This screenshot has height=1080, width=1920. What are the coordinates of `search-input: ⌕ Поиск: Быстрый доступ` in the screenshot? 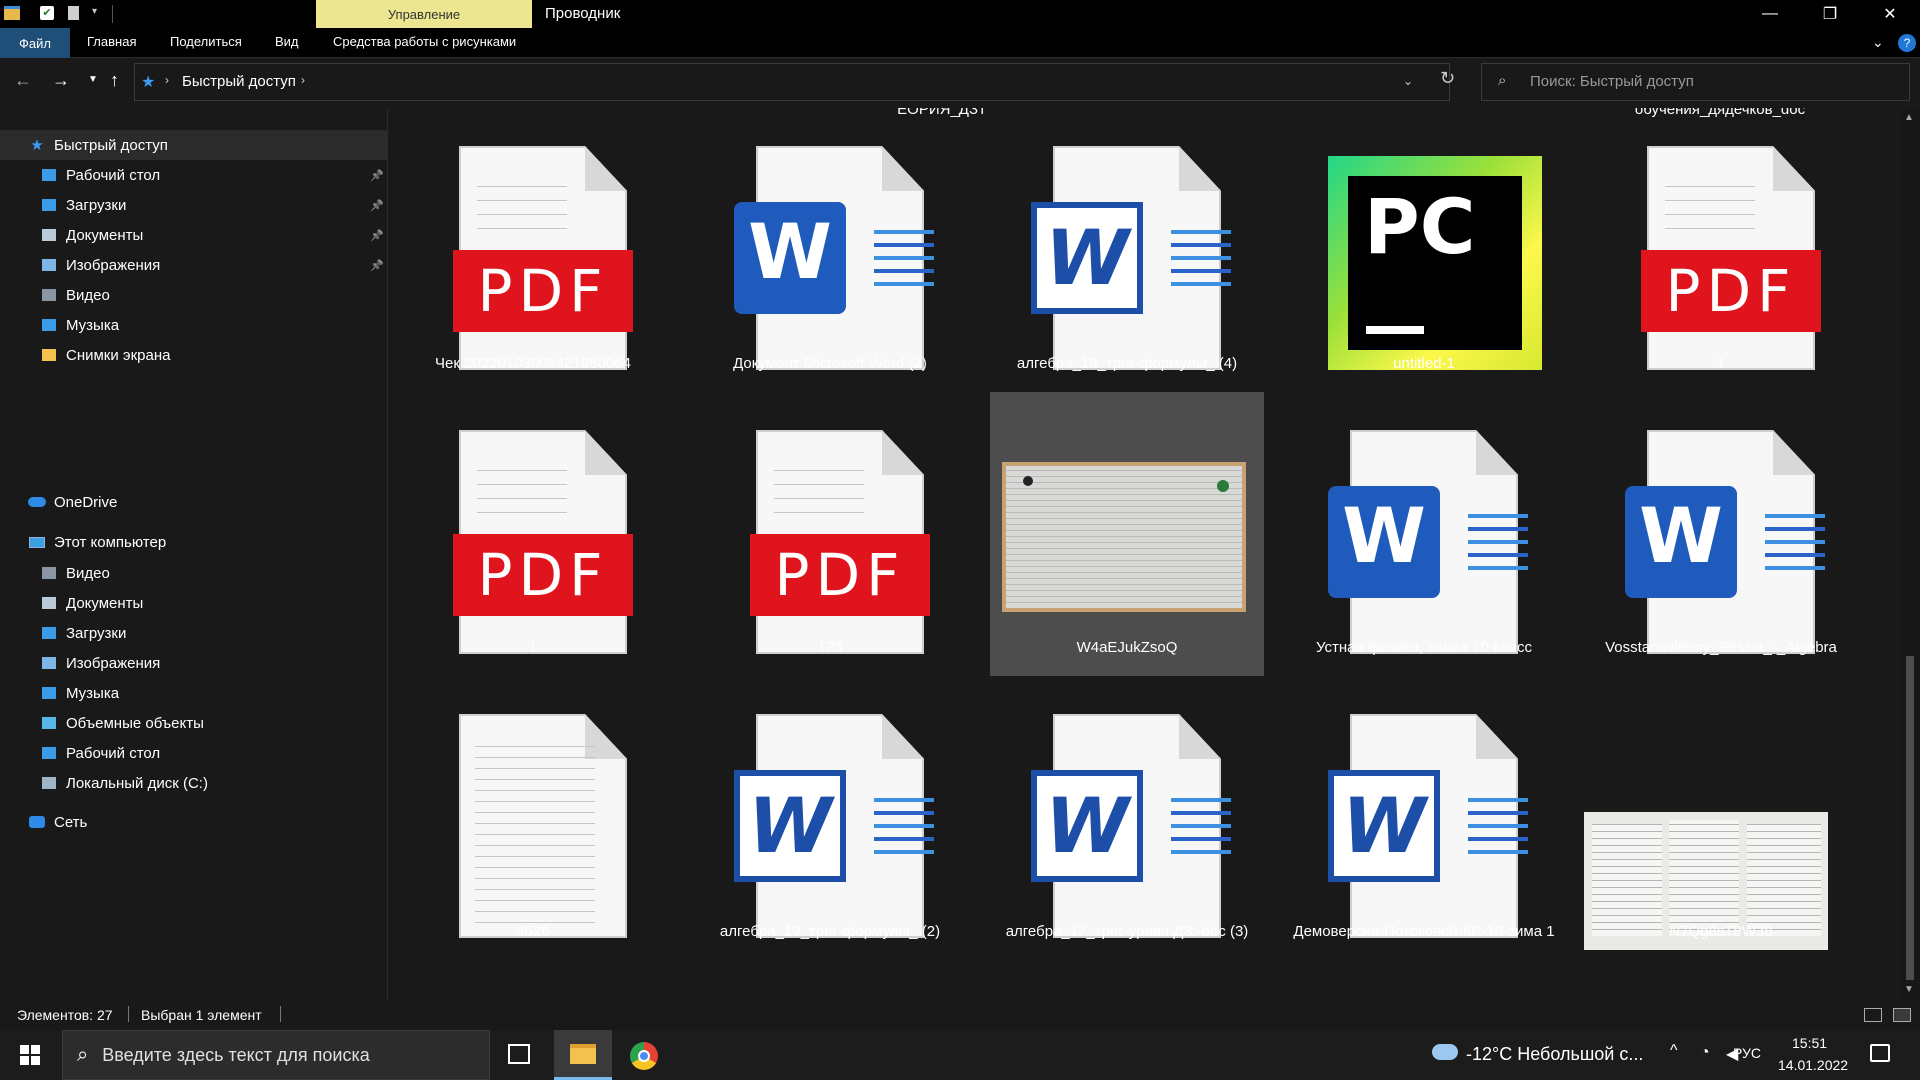 It's located at (1695, 82).